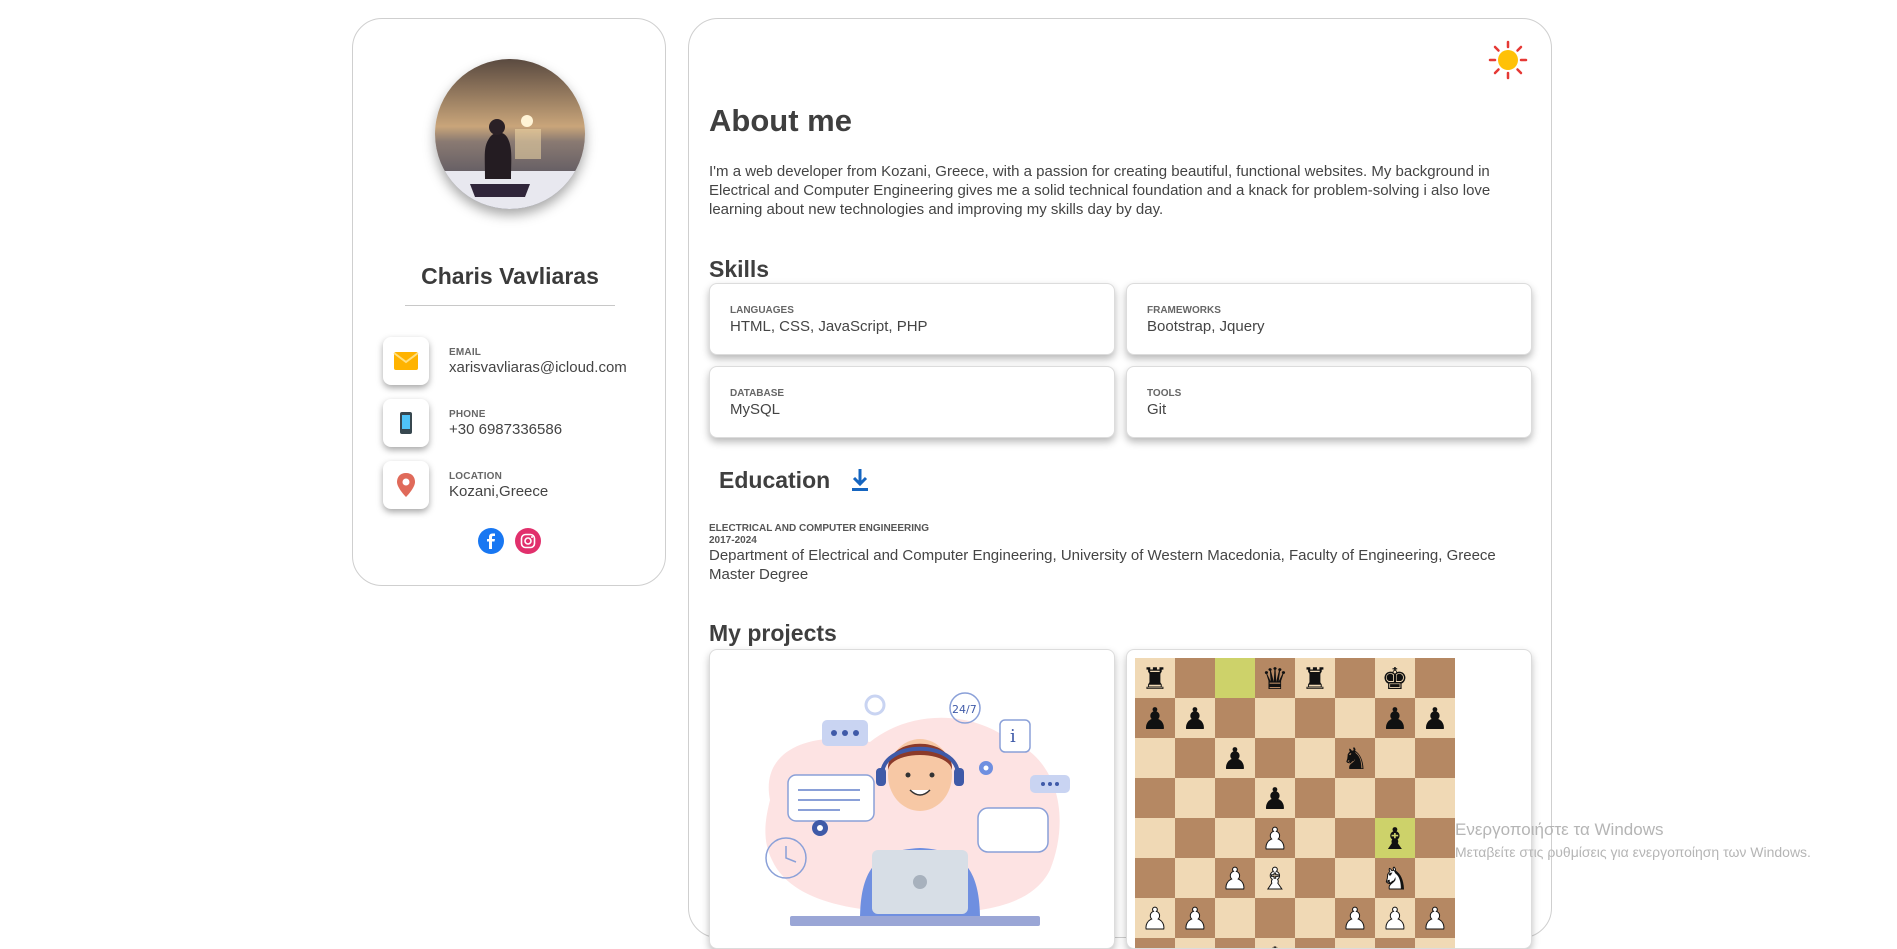 The image size is (1897, 949). What do you see at coordinates (1329, 402) in the screenshot?
I see `skill-card-tools: TOOLS Git` at bounding box center [1329, 402].